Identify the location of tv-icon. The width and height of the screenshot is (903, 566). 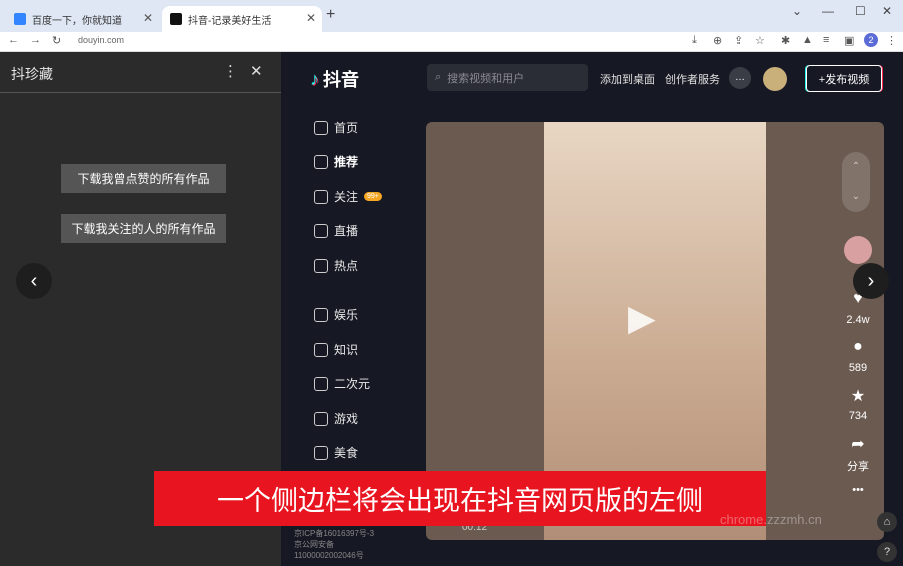
(321, 230).